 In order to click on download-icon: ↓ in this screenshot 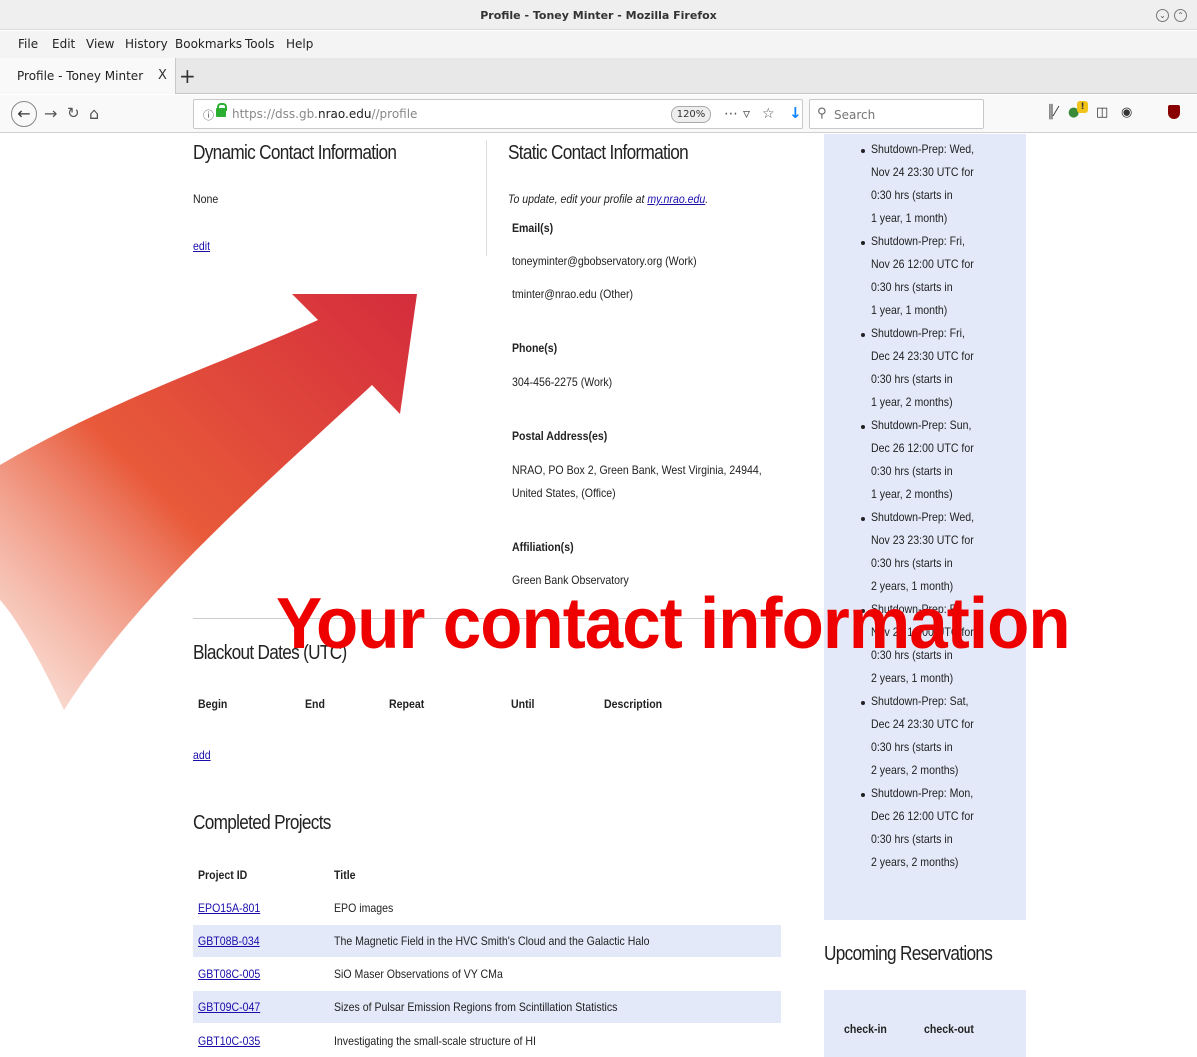, I will do `click(795, 113)`.